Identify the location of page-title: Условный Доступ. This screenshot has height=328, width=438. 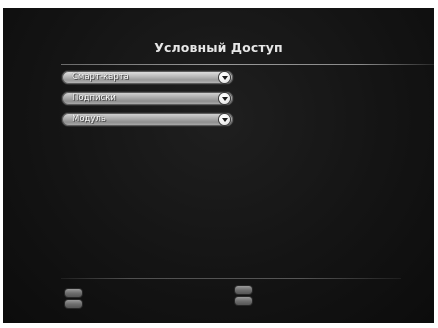
(218, 47).